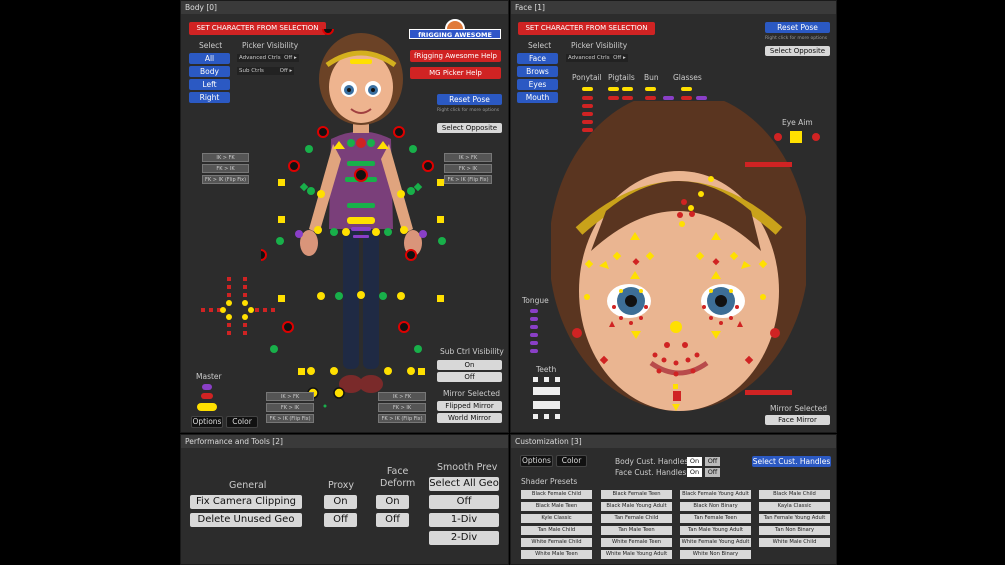 The height and width of the screenshot is (565, 1005). Describe the element at coordinates (797, 51) in the screenshot. I see `face-select-opposite-button: Select Opposite` at that location.